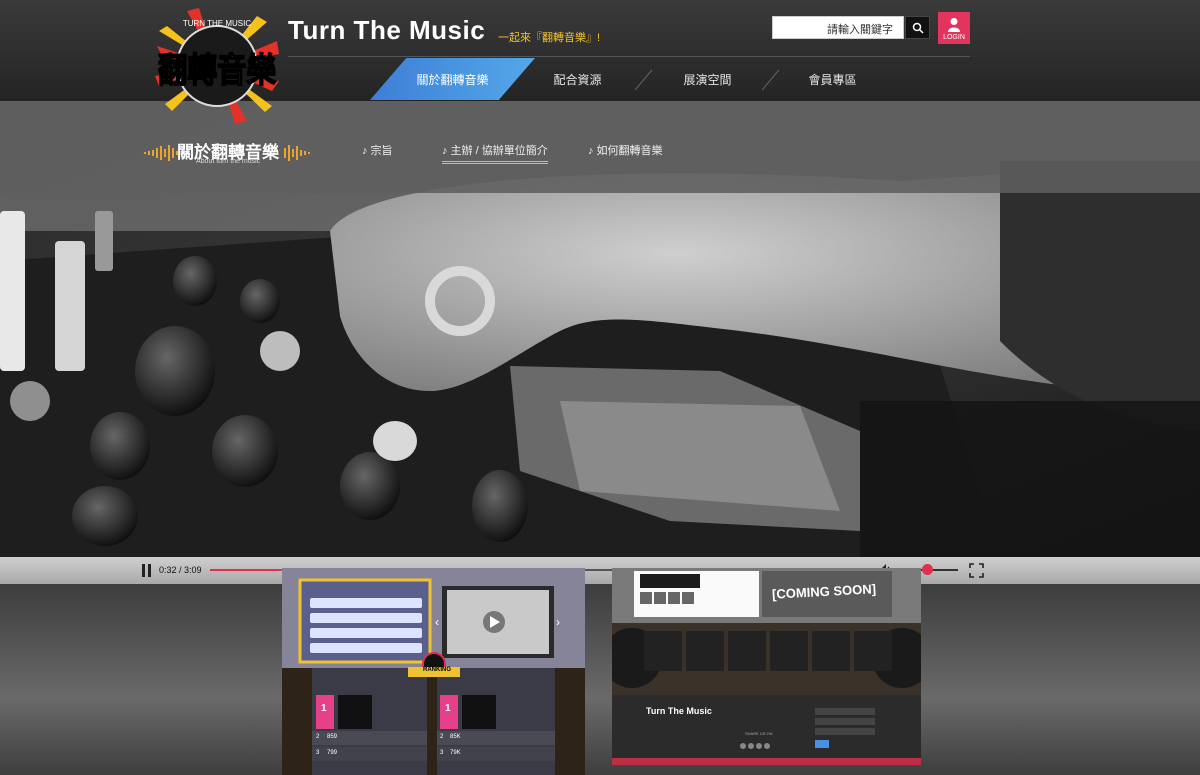  I want to click on rank-count: 859, so click(332, 737).